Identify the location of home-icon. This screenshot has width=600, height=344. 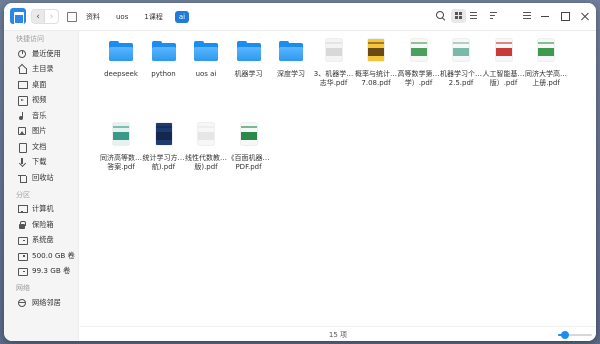
(22, 70).